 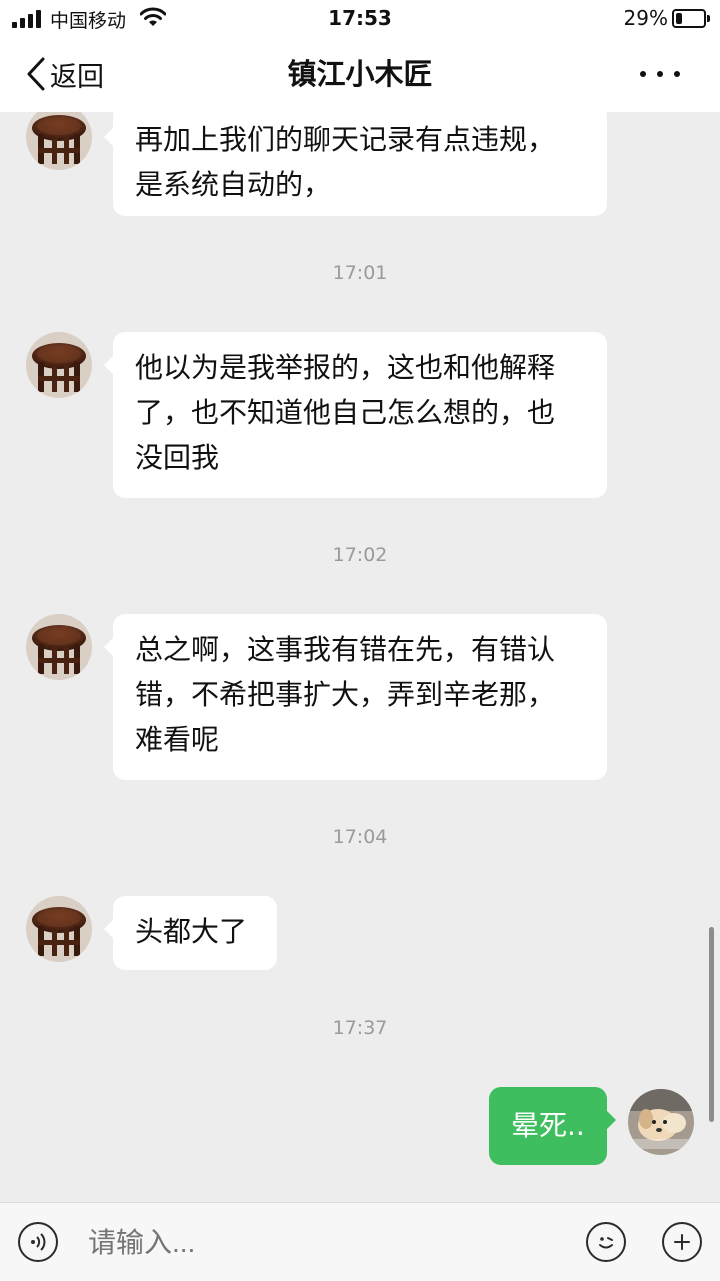 I want to click on timestamp: 17:04, so click(x=360, y=837).